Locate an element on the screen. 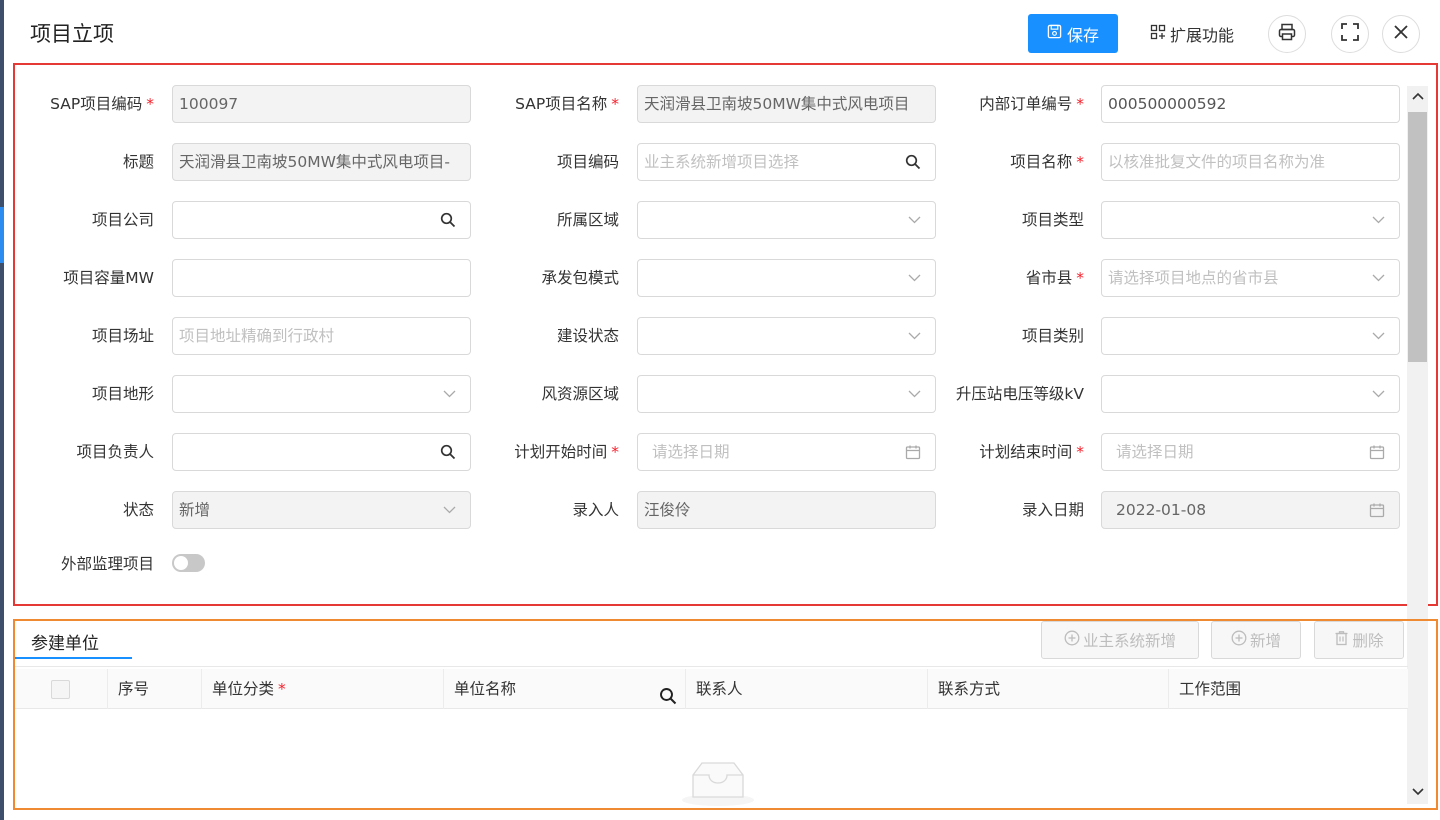 This screenshot has height=820, width=1440. dialog-title: 项目立项 is located at coordinates (72, 34).